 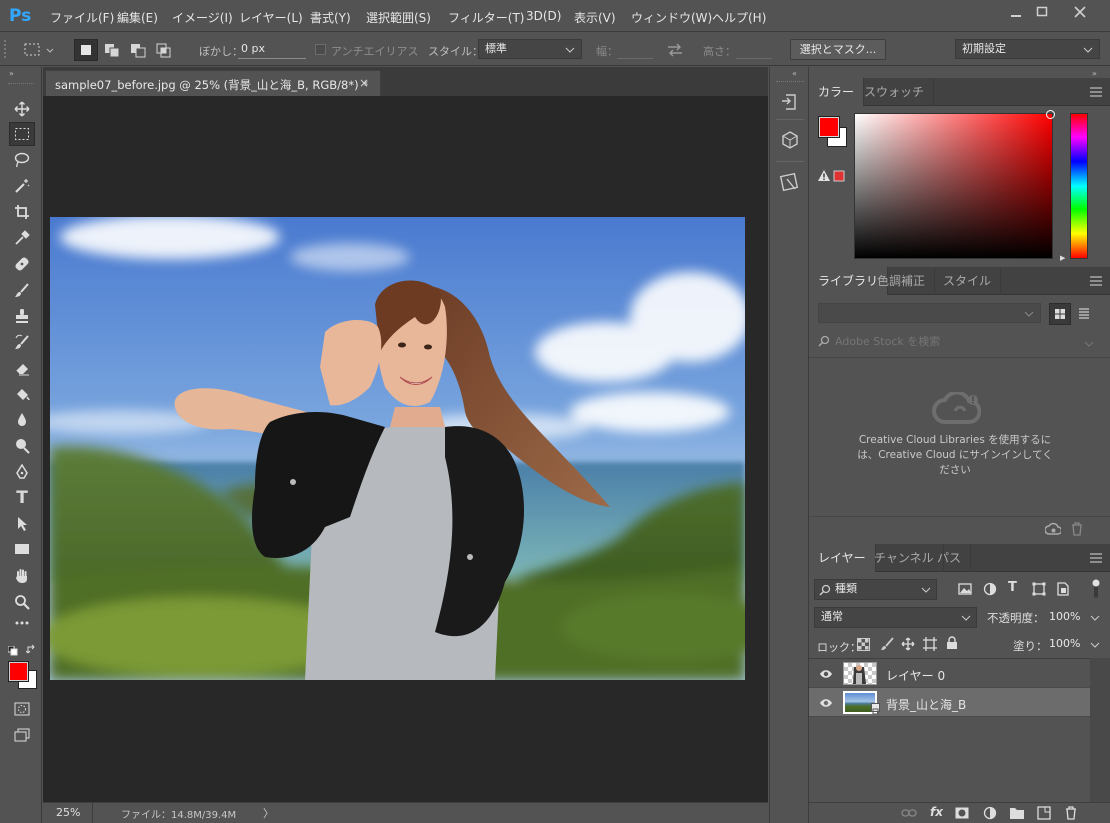 What do you see at coordinates (1016, 12) in the screenshot?
I see `minimize-icon` at bounding box center [1016, 12].